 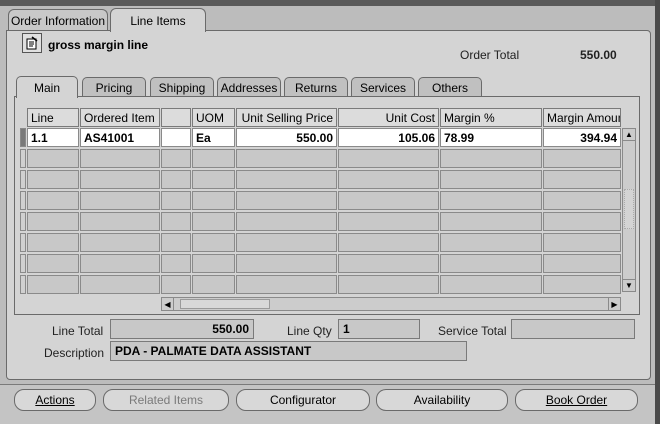 What do you see at coordinates (166, 400) in the screenshot?
I see `related-items-button: Related Items` at bounding box center [166, 400].